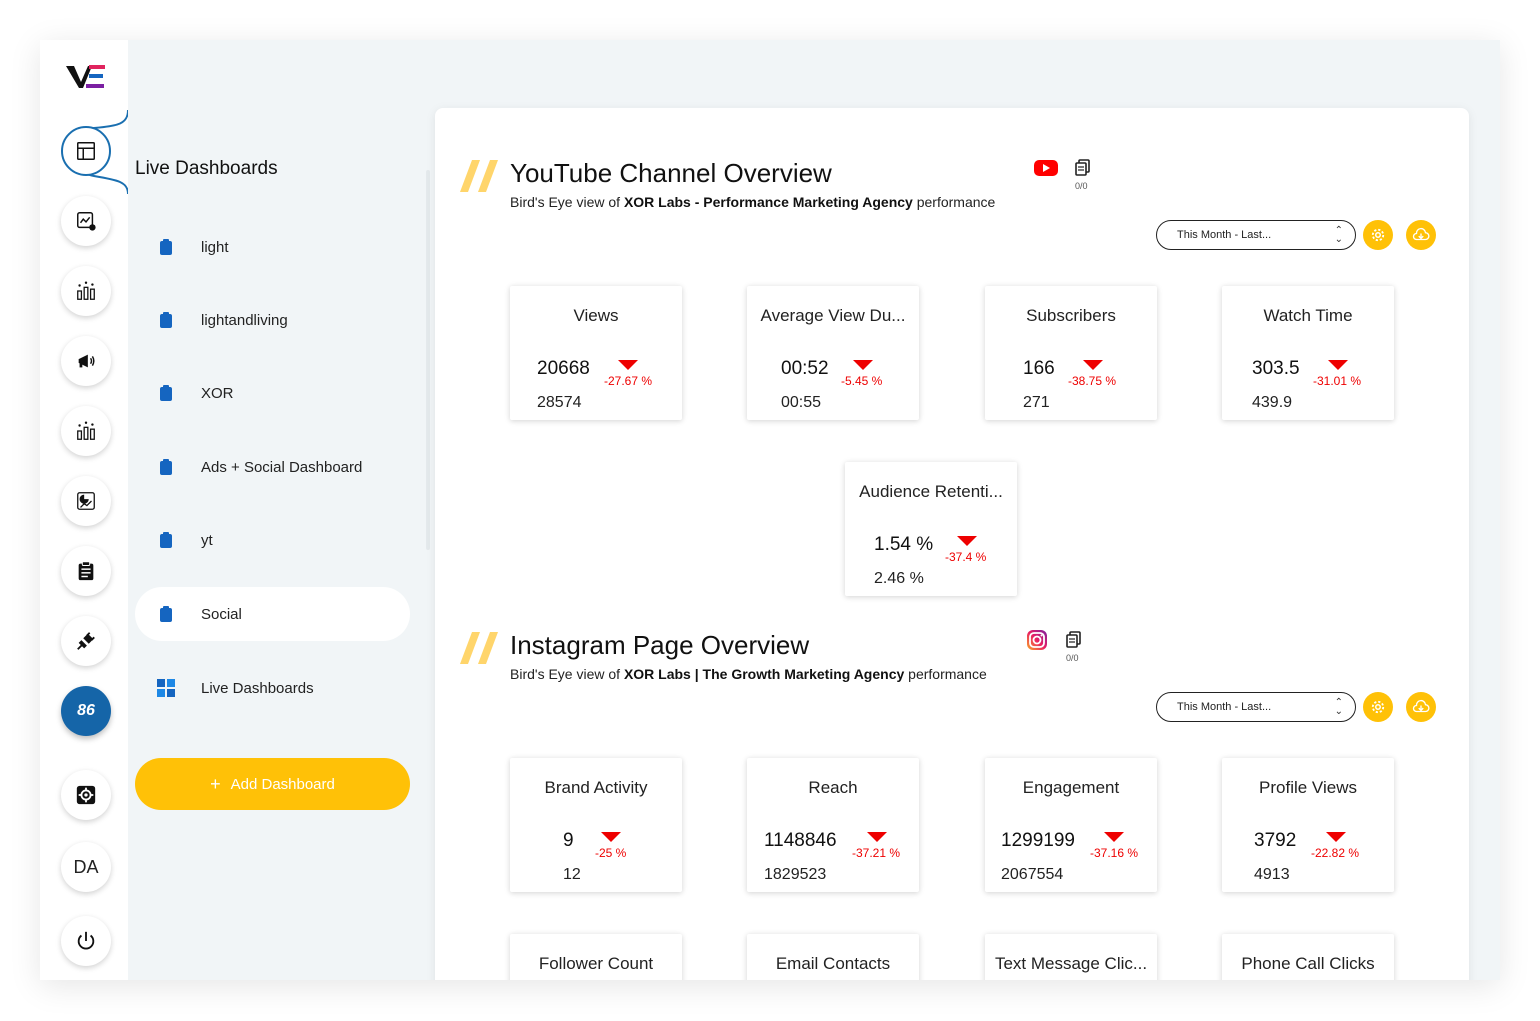  Describe the element at coordinates (833, 957) in the screenshot. I see `metric-card-email-contacts: Email Contacts` at that location.